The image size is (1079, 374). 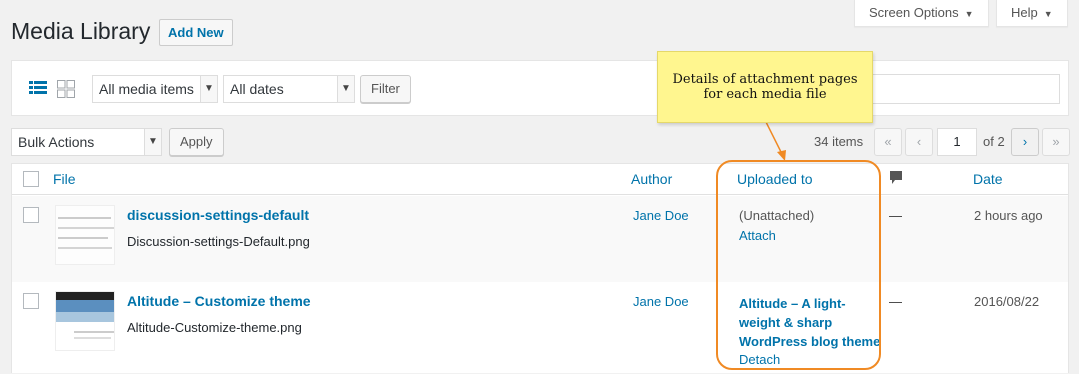 I want to click on media-title-link: Altitude – Customize theme, so click(x=219, y=301).